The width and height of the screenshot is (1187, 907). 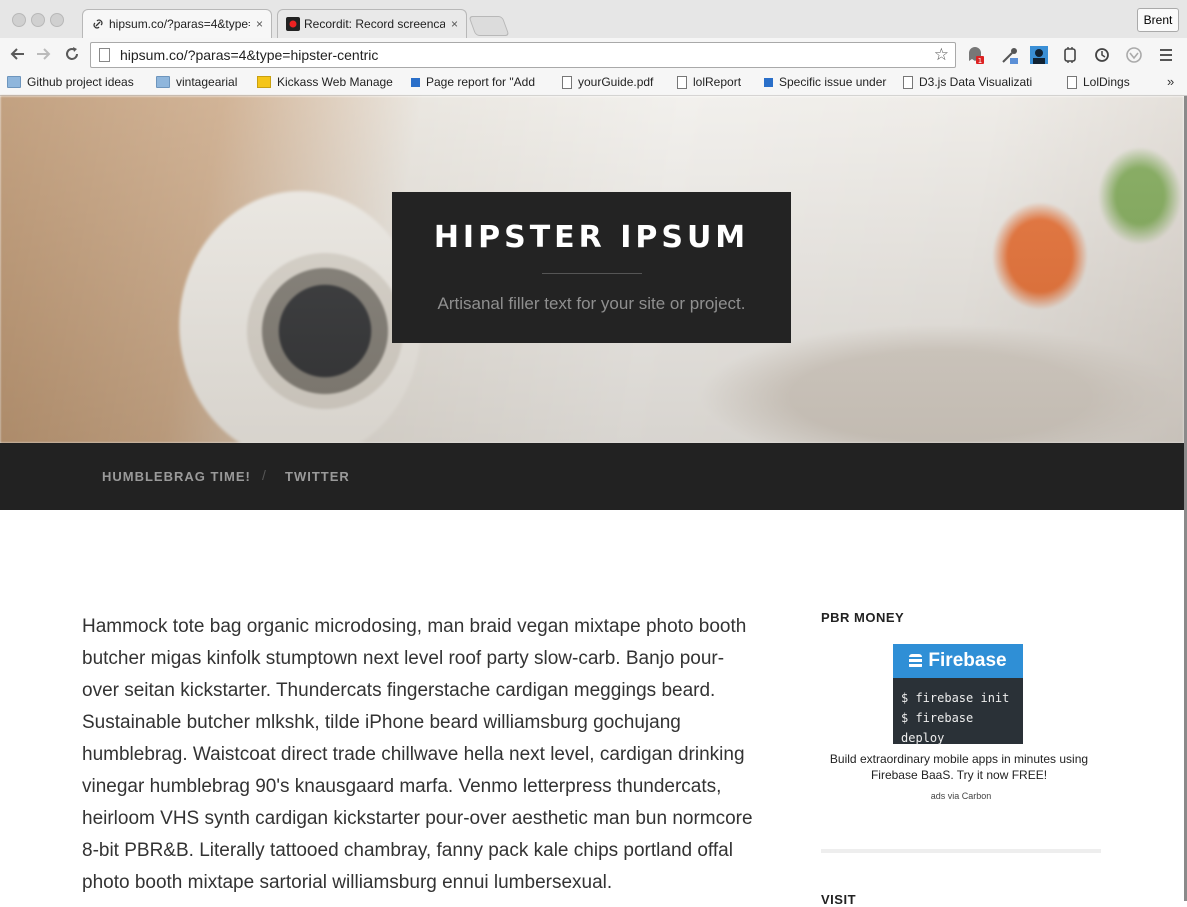 I want to click on new-tab-button, so click(x=489, y=26).